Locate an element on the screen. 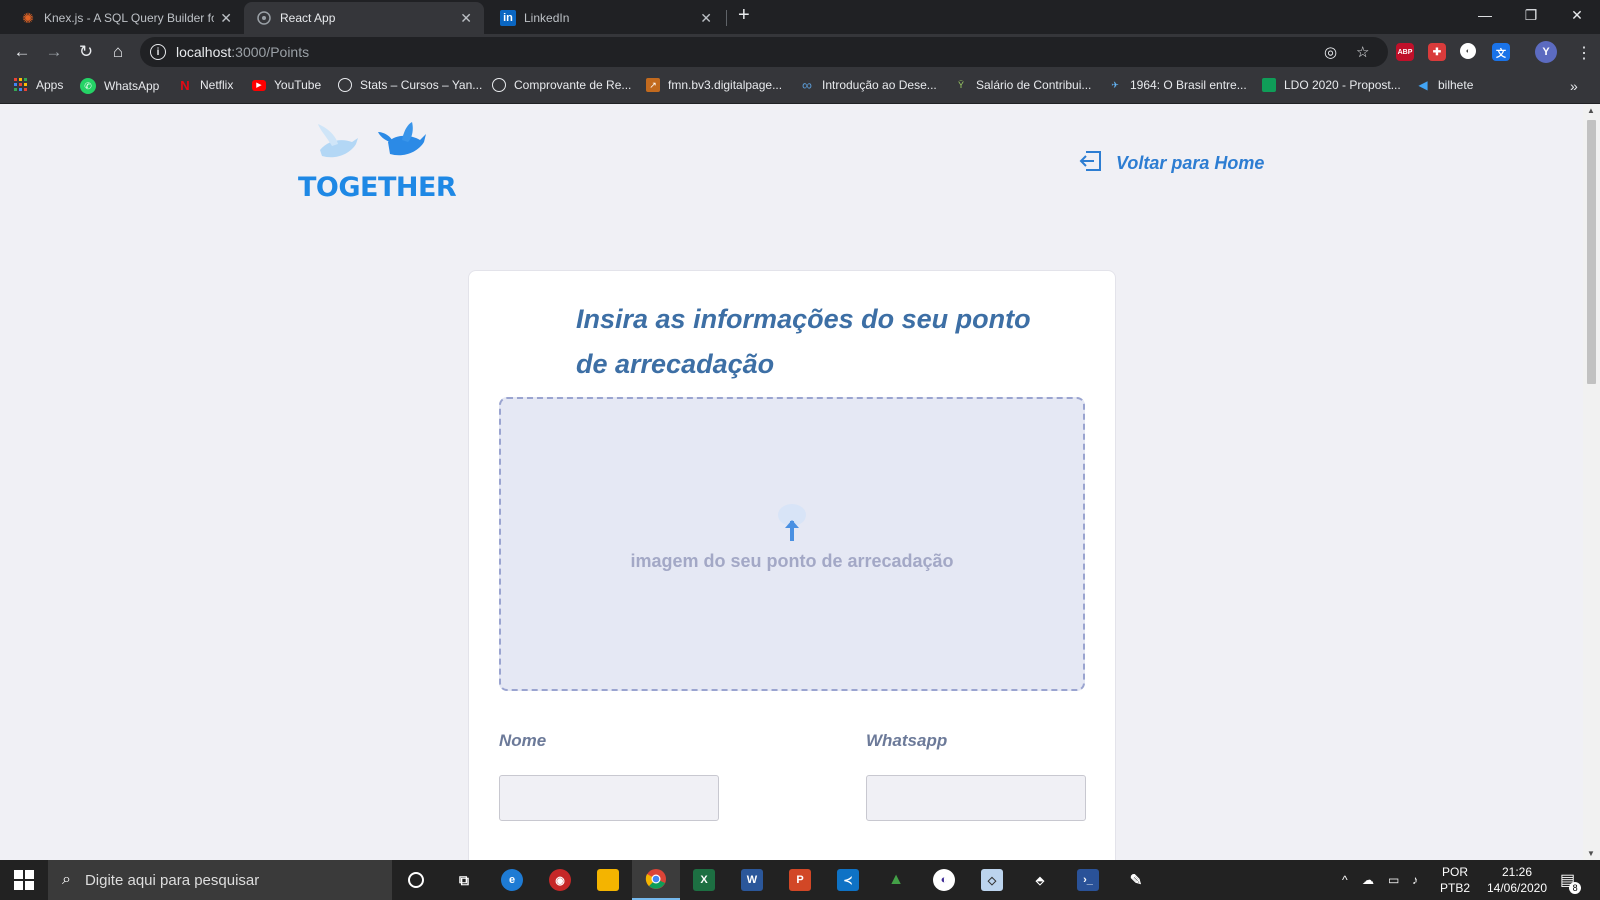 The height and width of the screenshot is (900, 1600). clock-time: 21:26 is located at coordinates (1517, 872).